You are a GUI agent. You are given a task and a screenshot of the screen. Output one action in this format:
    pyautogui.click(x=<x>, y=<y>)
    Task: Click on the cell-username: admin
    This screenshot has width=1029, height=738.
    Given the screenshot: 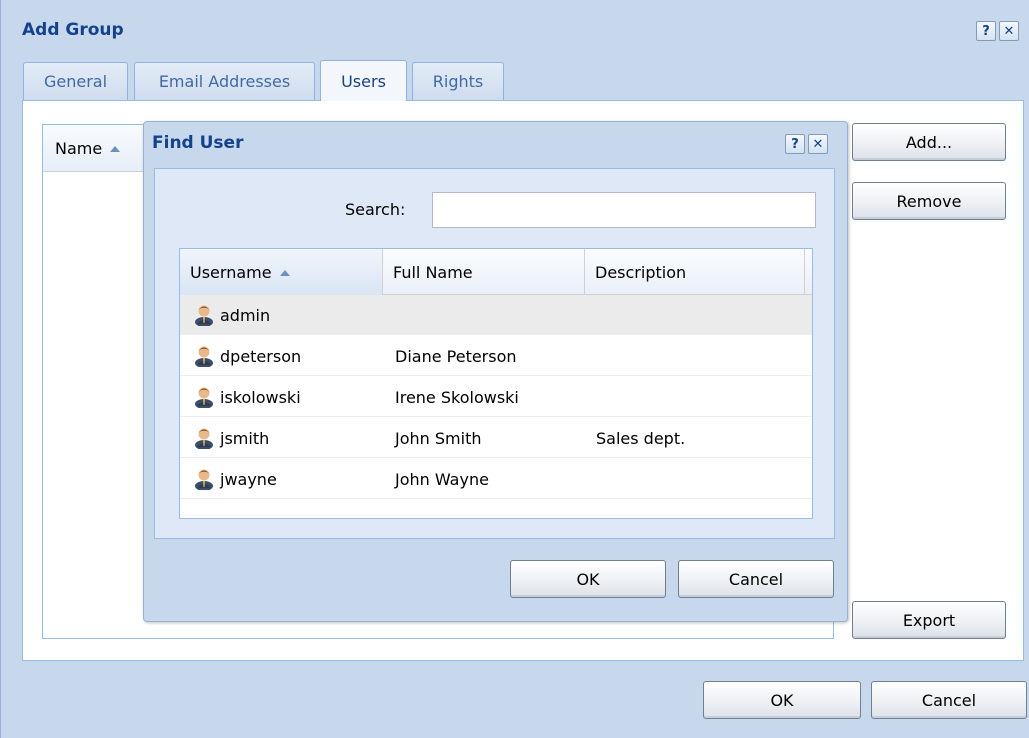 What is the action you would take?
    pyautogui.click(x=232, y=315)
    